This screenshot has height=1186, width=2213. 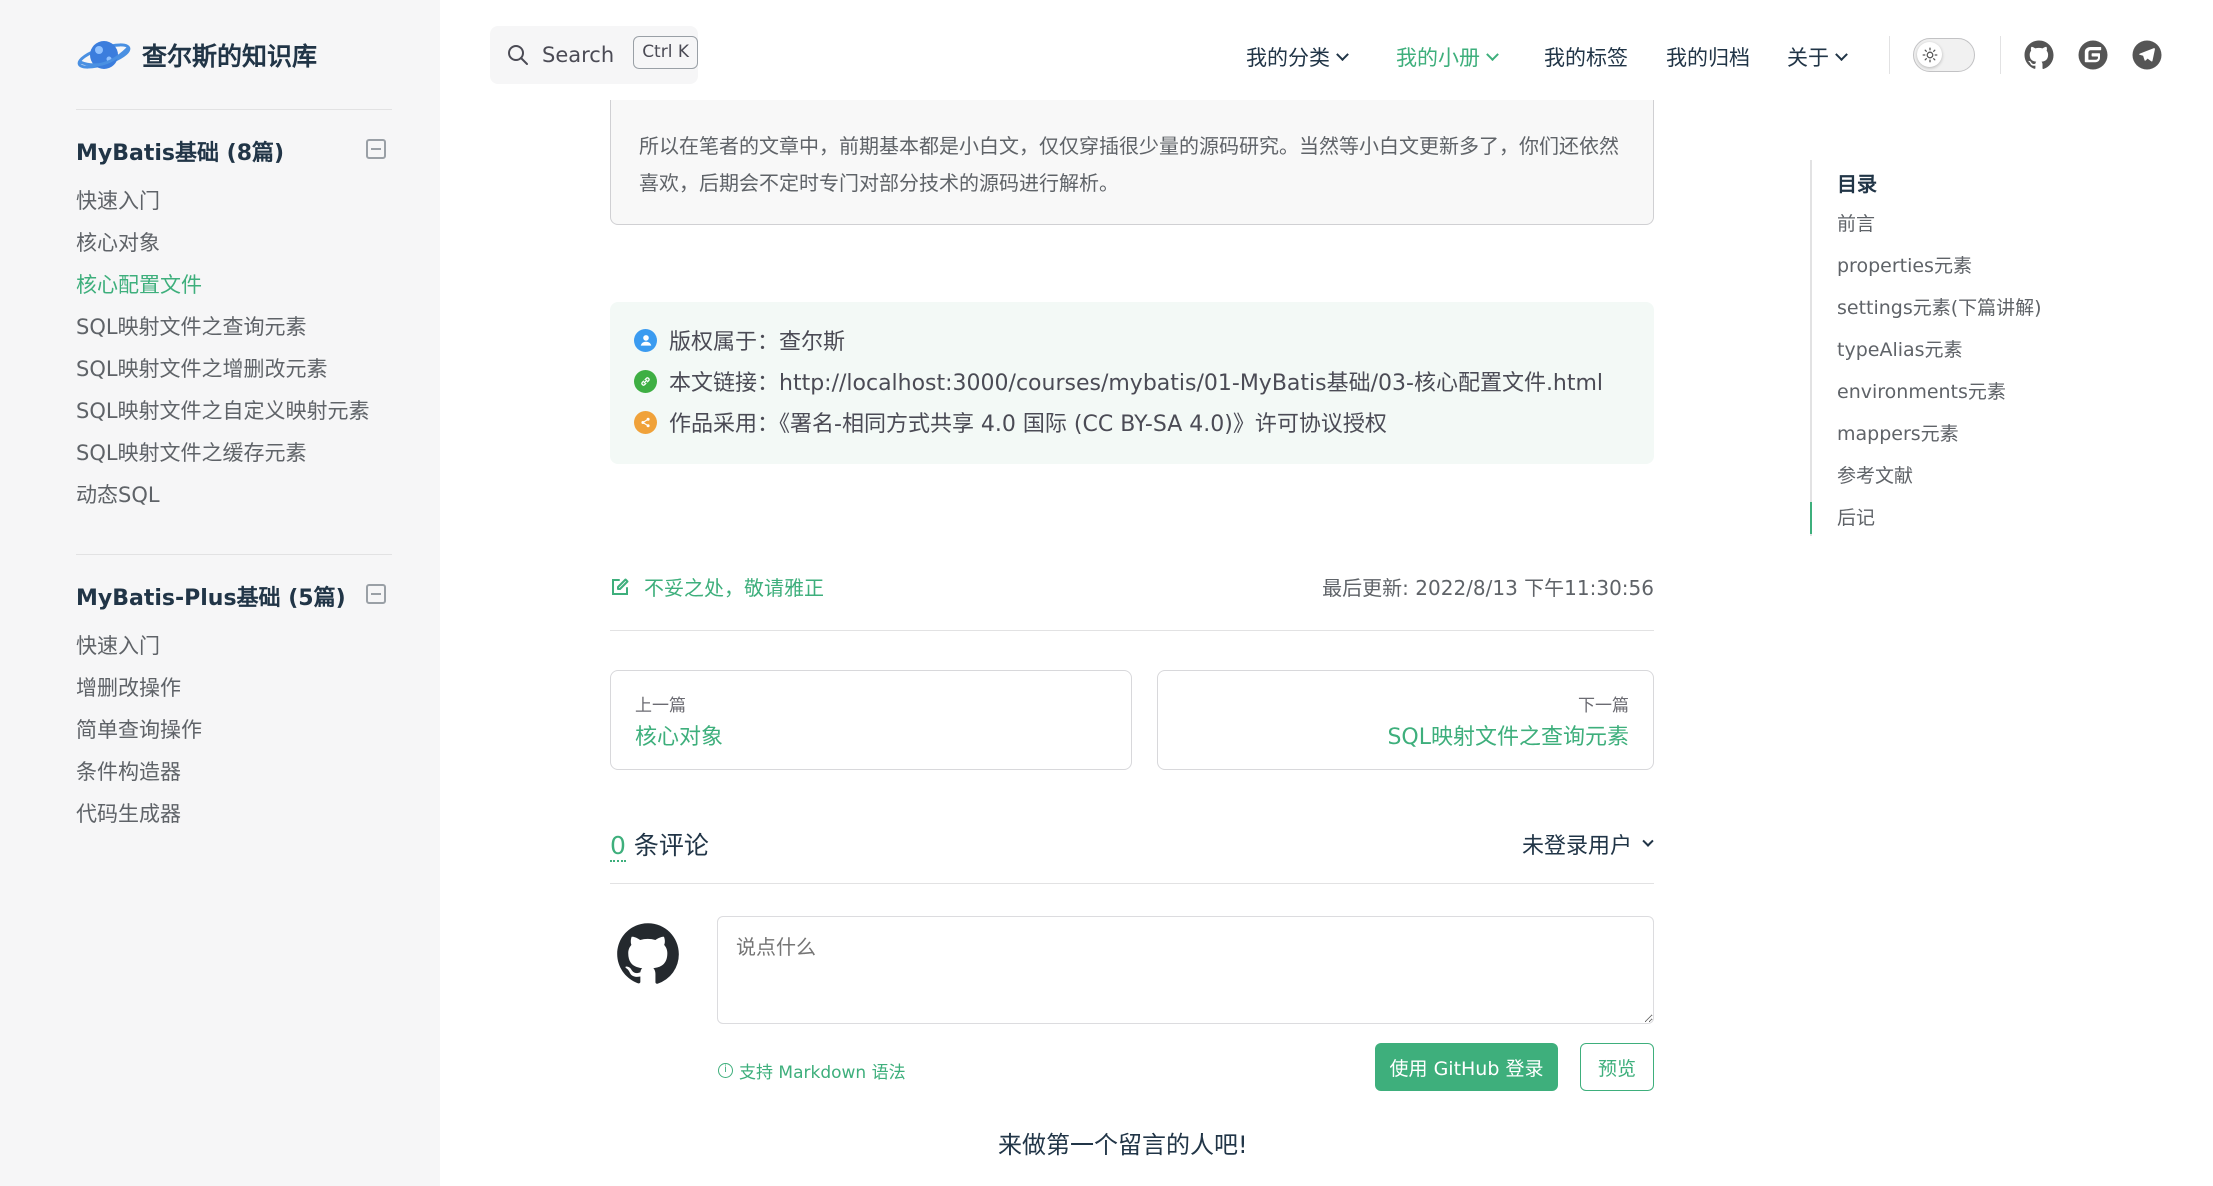 What do you see at coordinates (128, 771) in the screenshot?
I see `sidebar-item-mp-wrapper: 条件构造器` at bounding box center [128, 771].